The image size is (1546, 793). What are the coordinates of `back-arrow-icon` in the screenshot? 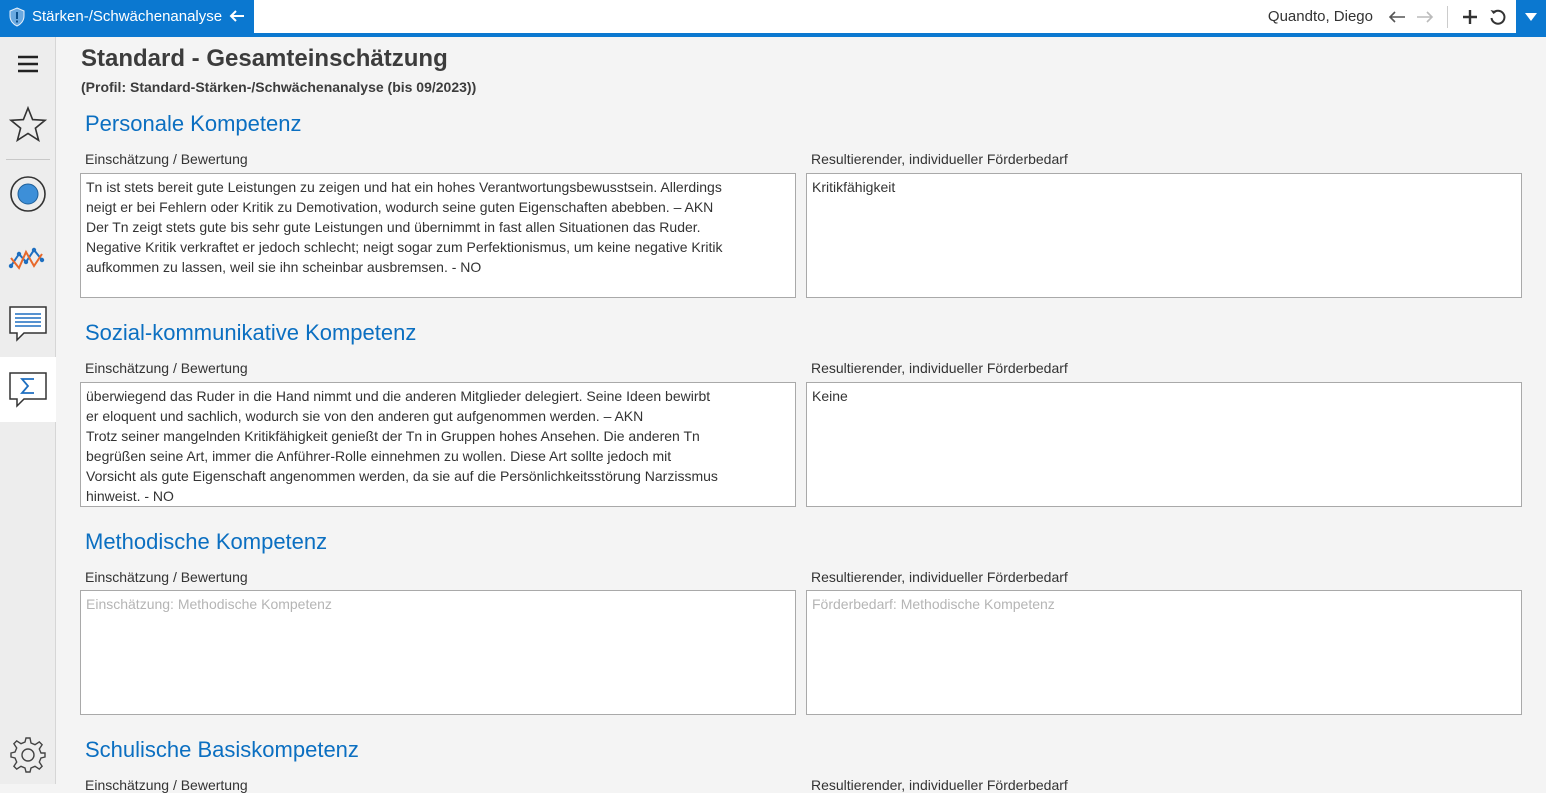 It's located at (237, 16).